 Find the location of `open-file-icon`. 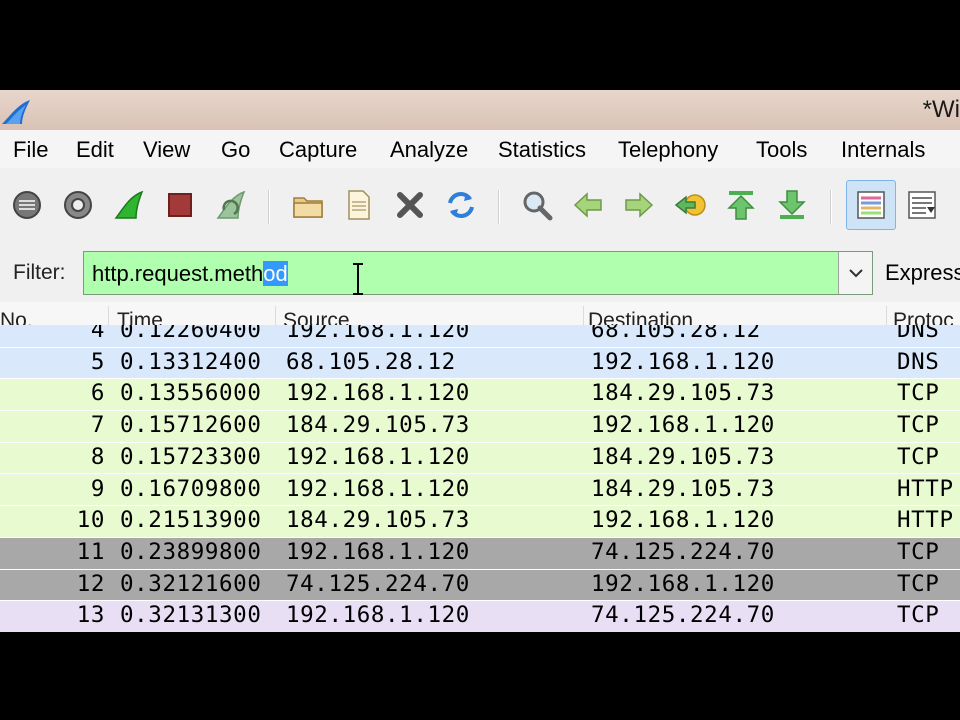

open-file-icon is located at coordinates (308, 205).